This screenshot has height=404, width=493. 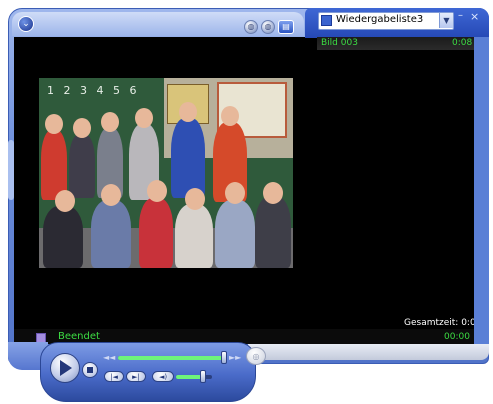 I want to click on minimize-icon: –, so click(x=460, y=15).